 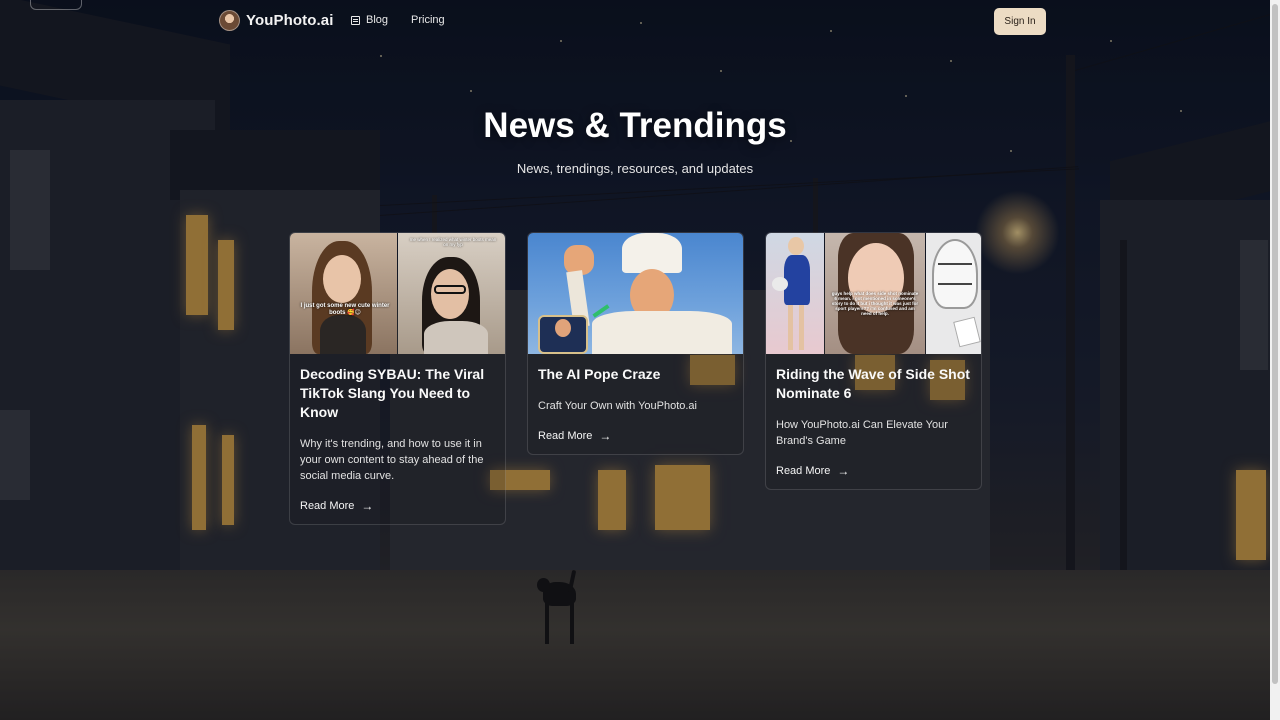 What do you see at coordinates (345, 309) in the screenshot?
I see `thumbnail-caption-left: I just got some new cute winter boots 🥰😊` at bounding box center [345, 309].